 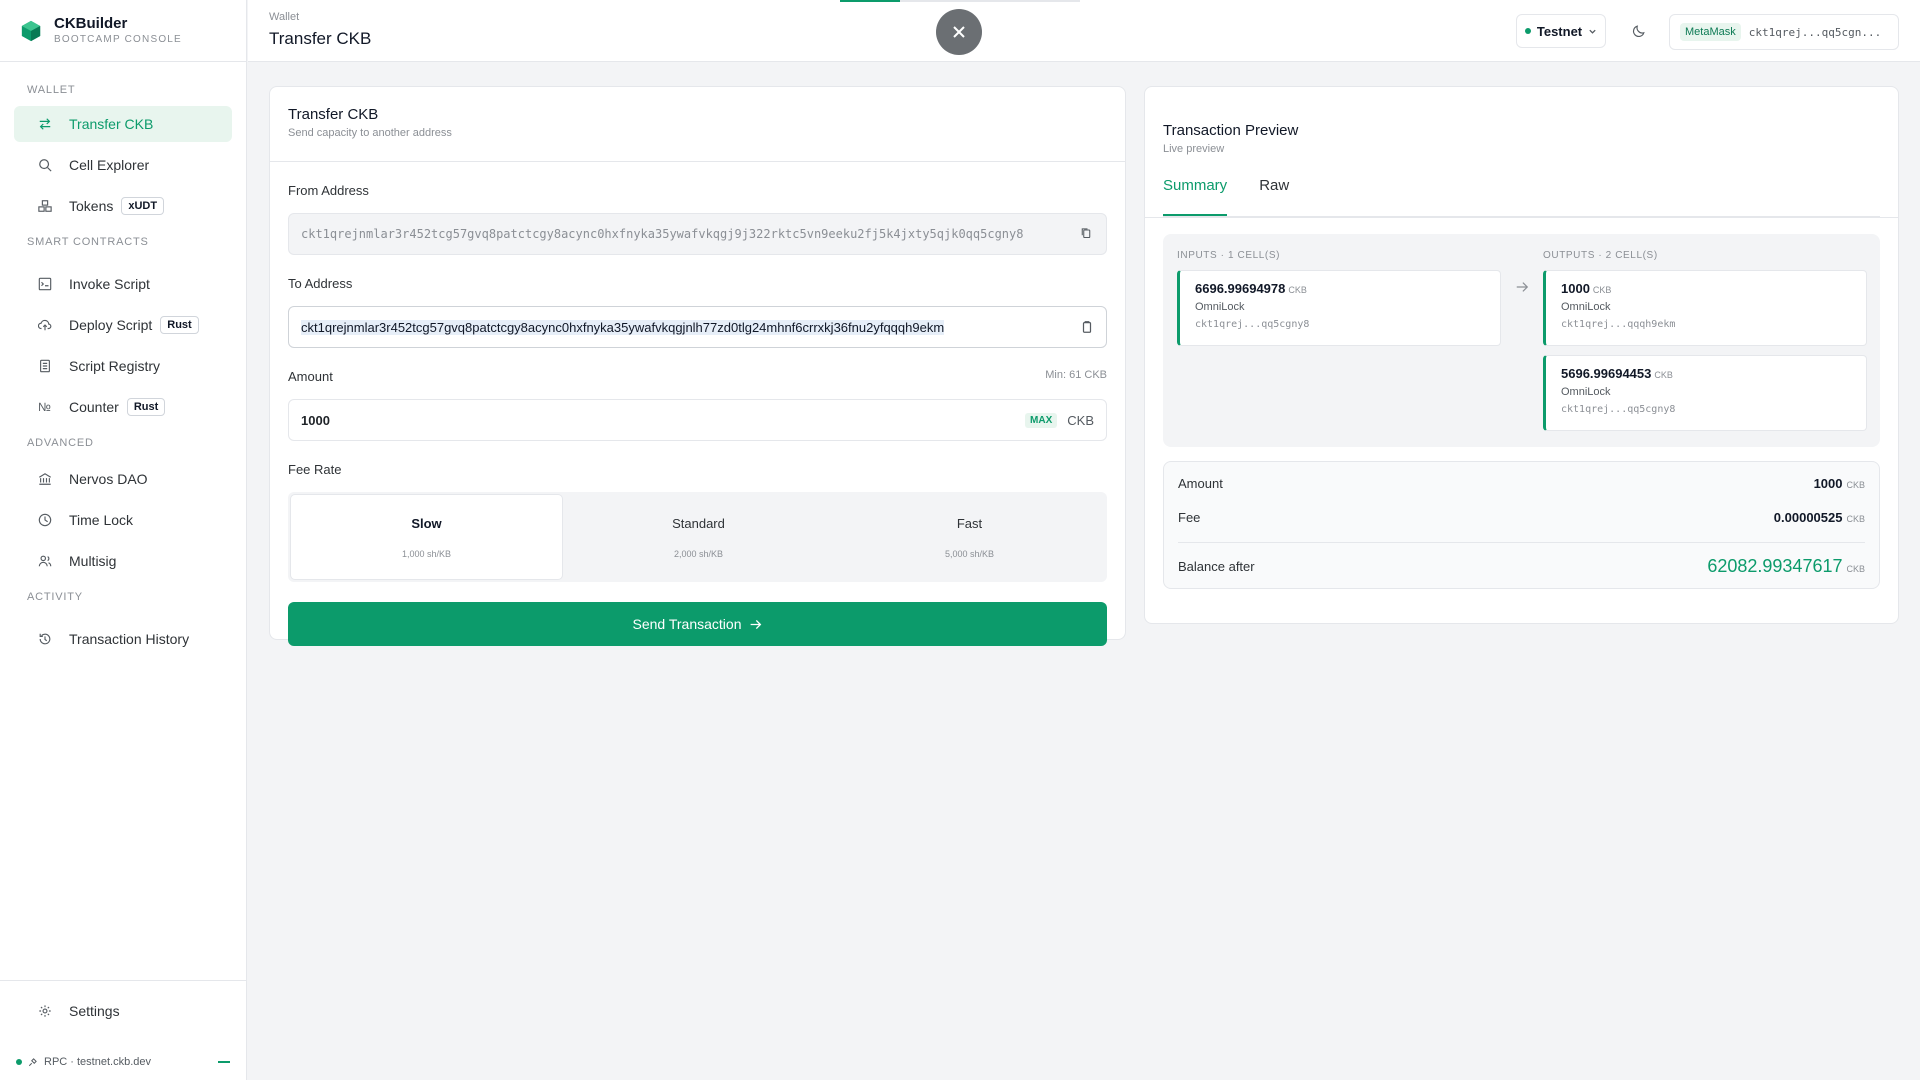 I want to click on fee-name: Fast, so click(x=969, y=523).